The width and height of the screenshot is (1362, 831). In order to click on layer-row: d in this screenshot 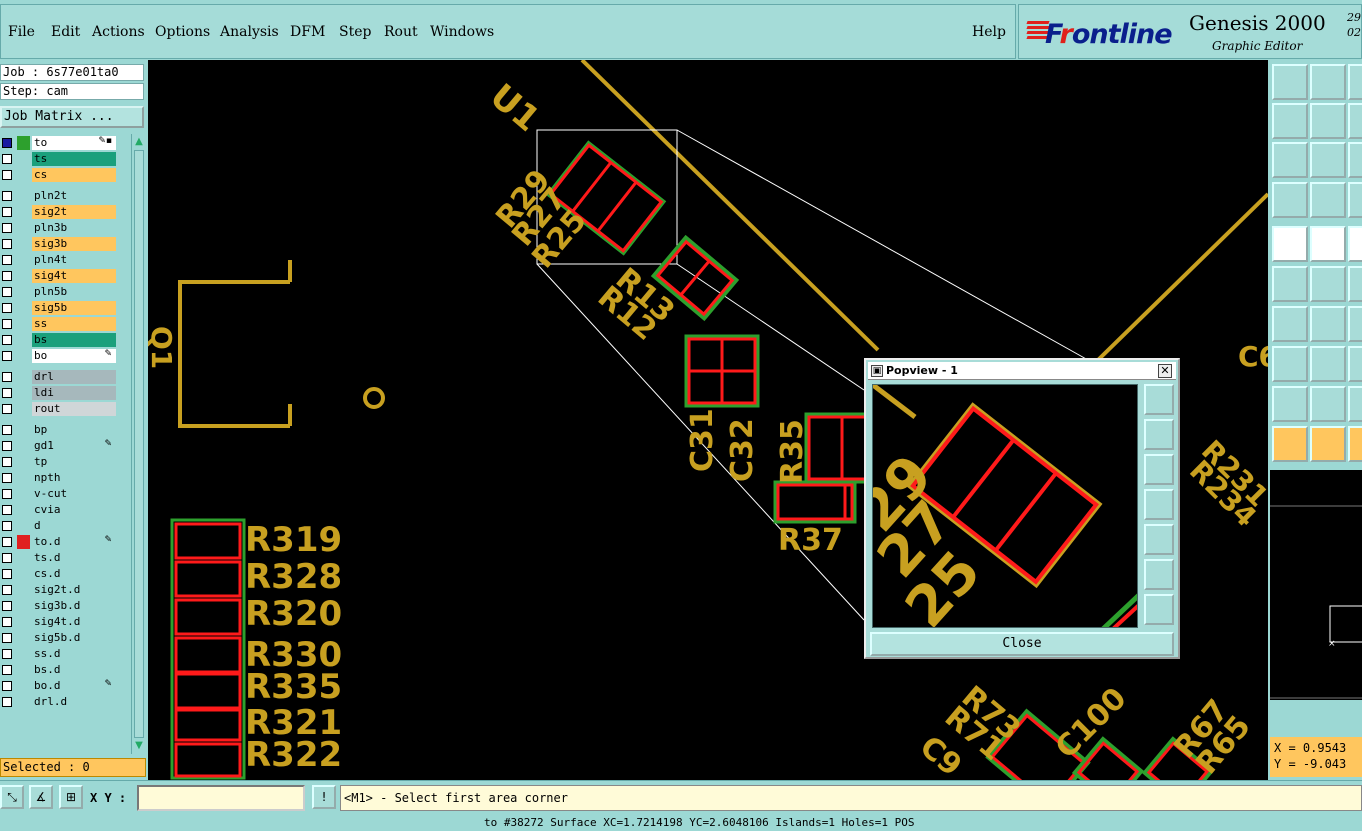, I will do `click(59, 526)`.